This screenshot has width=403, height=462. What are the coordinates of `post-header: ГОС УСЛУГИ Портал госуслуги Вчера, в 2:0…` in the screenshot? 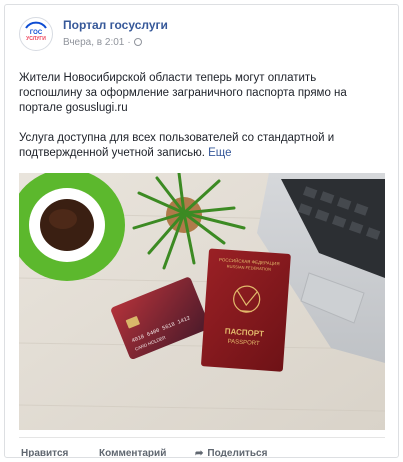 It's located at (199, 37).